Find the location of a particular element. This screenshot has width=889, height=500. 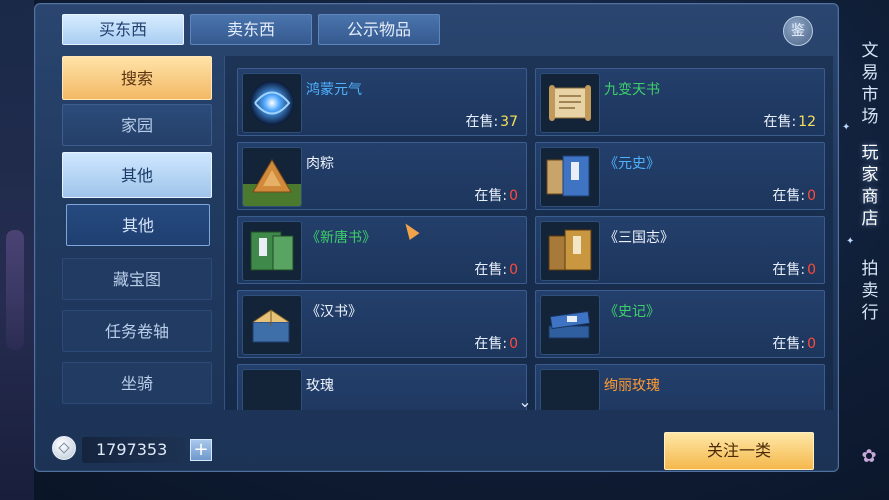

sale-count: 12 is located at coordinates (807, 122).